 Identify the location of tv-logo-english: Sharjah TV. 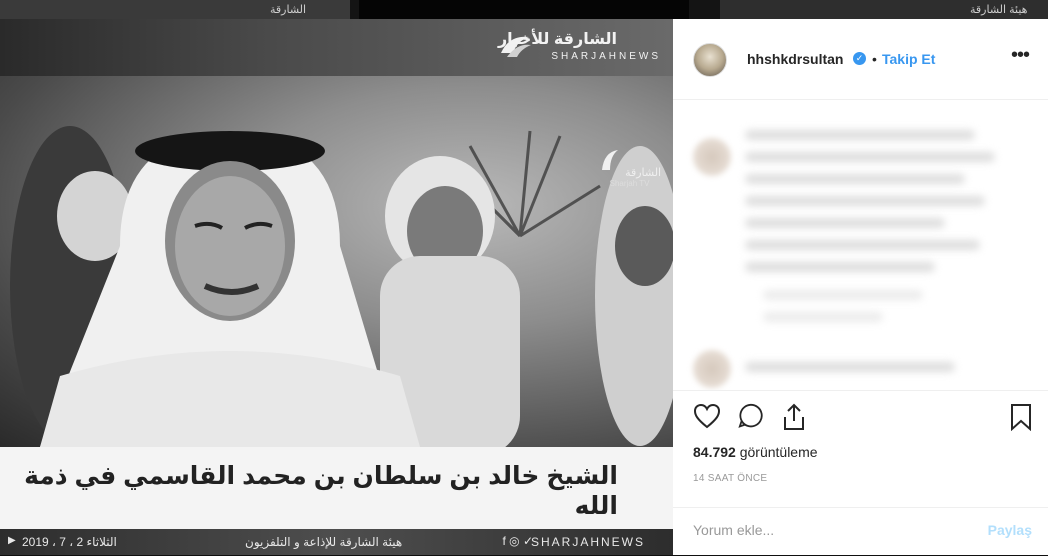
(629, 183).